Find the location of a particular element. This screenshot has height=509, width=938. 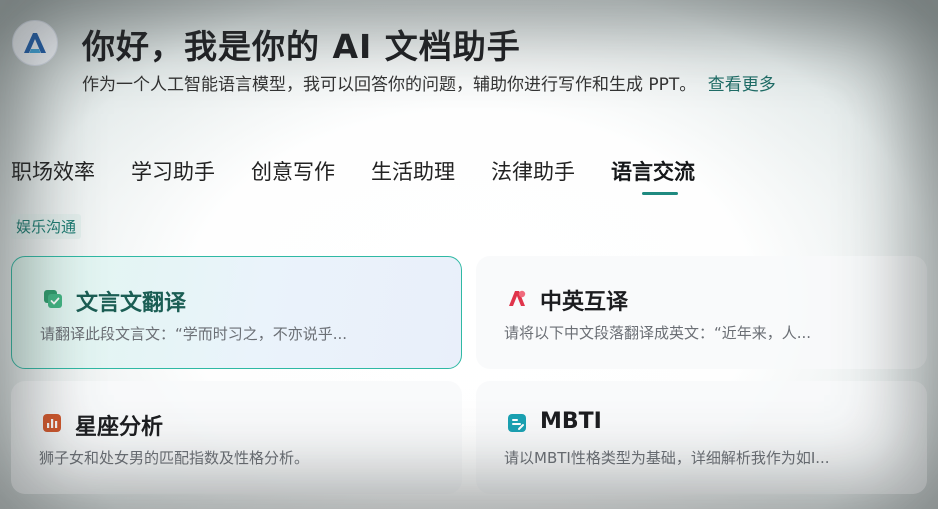

category-tabs: 职场效率 学习助手 创意写作 生活助理 法律助手 语言交流 is located at coordinates (371, 175).